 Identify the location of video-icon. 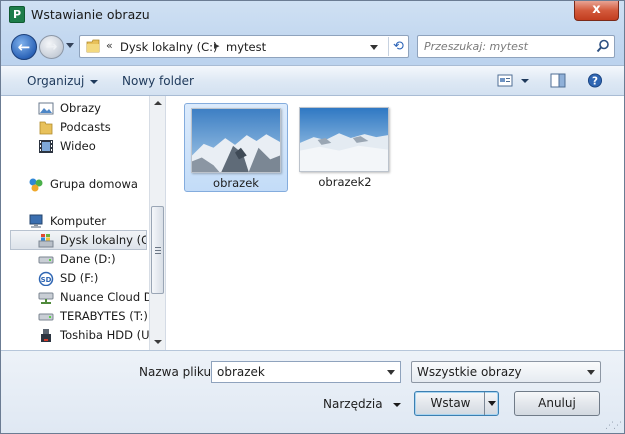
(46, 146).